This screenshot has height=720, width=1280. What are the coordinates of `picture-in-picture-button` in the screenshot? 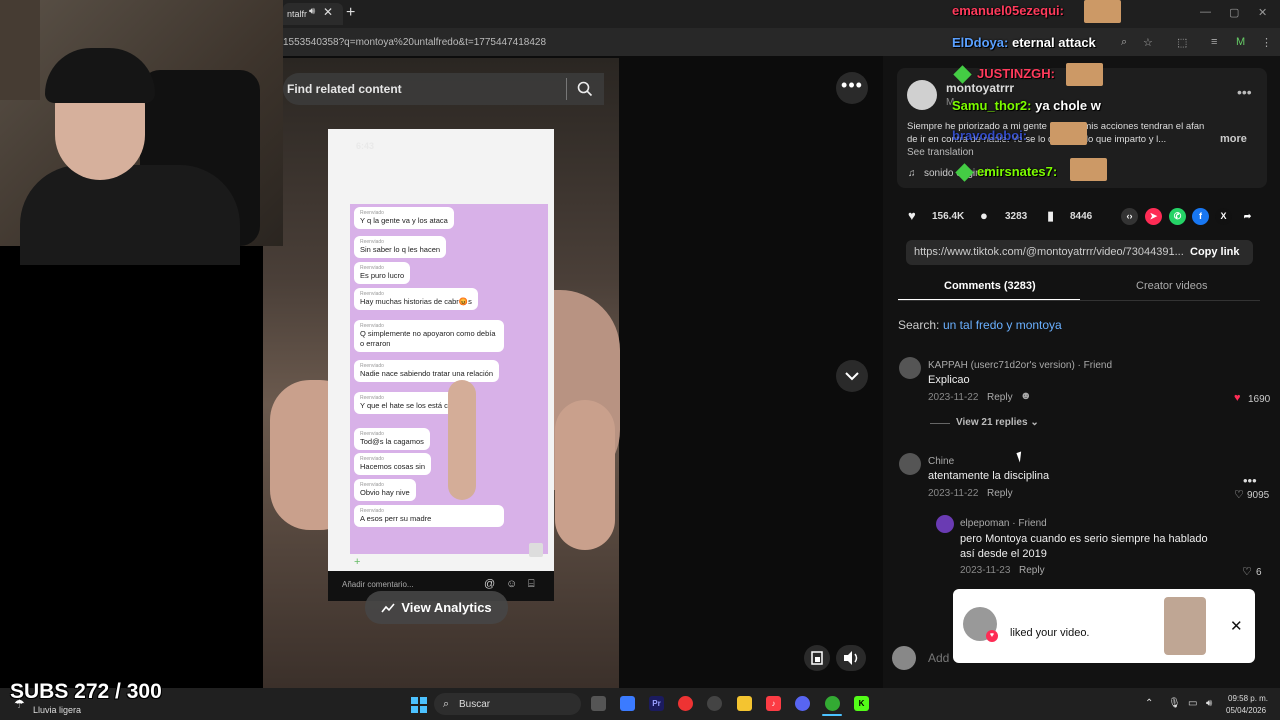 It's located at (817, 658).